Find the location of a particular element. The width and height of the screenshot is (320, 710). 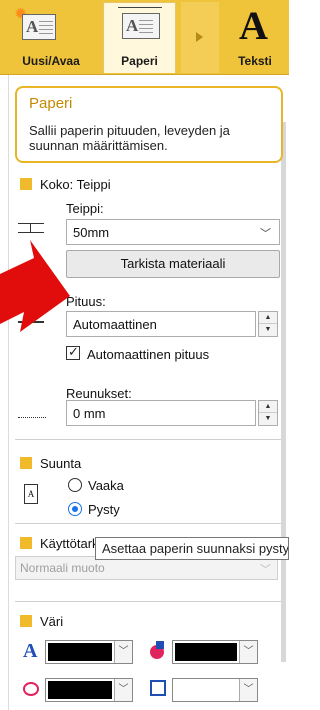

tab-paper: A Paperi is located at coordinates (139, 37).